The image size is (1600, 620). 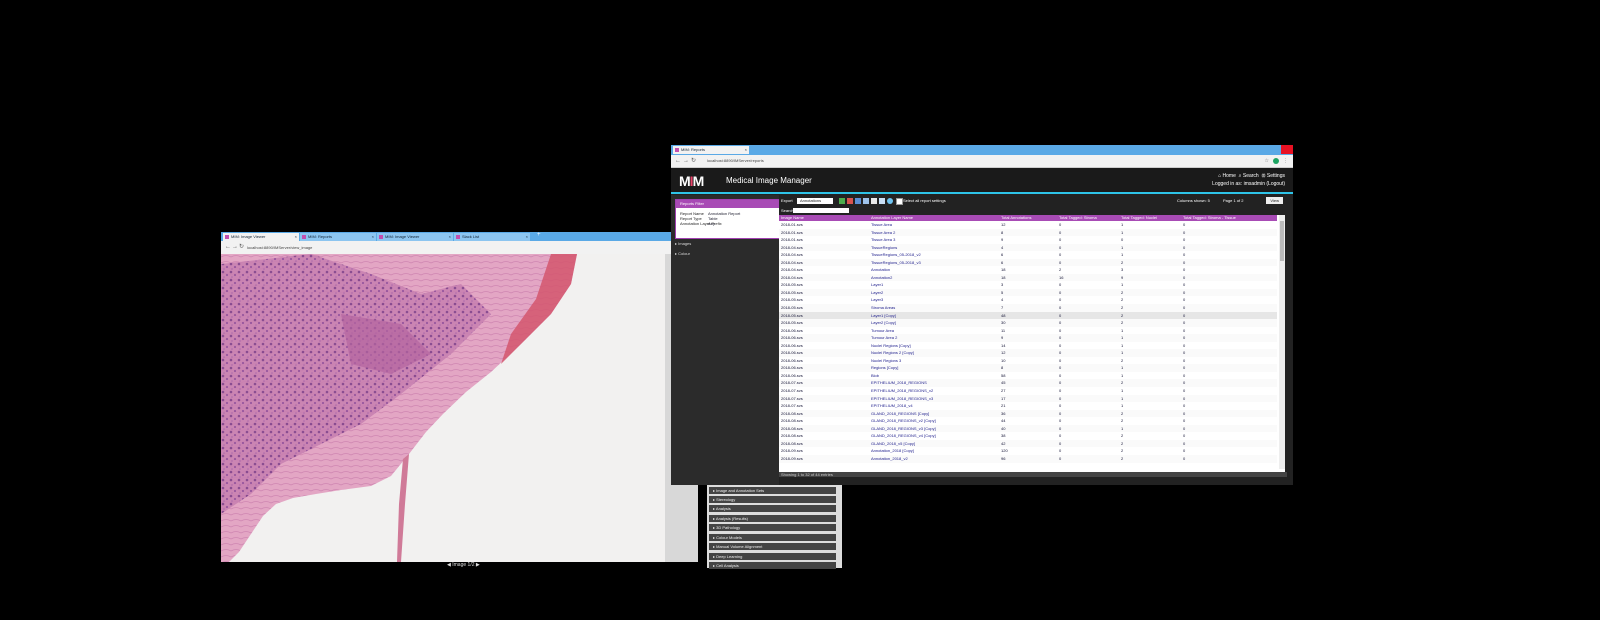 What do you see at coordinates (1028, 308) in the screenshot?
I see `table-row: 2018-05.svs Stroma Areas 7 0 2 0` at bounding box center [1028, 308].